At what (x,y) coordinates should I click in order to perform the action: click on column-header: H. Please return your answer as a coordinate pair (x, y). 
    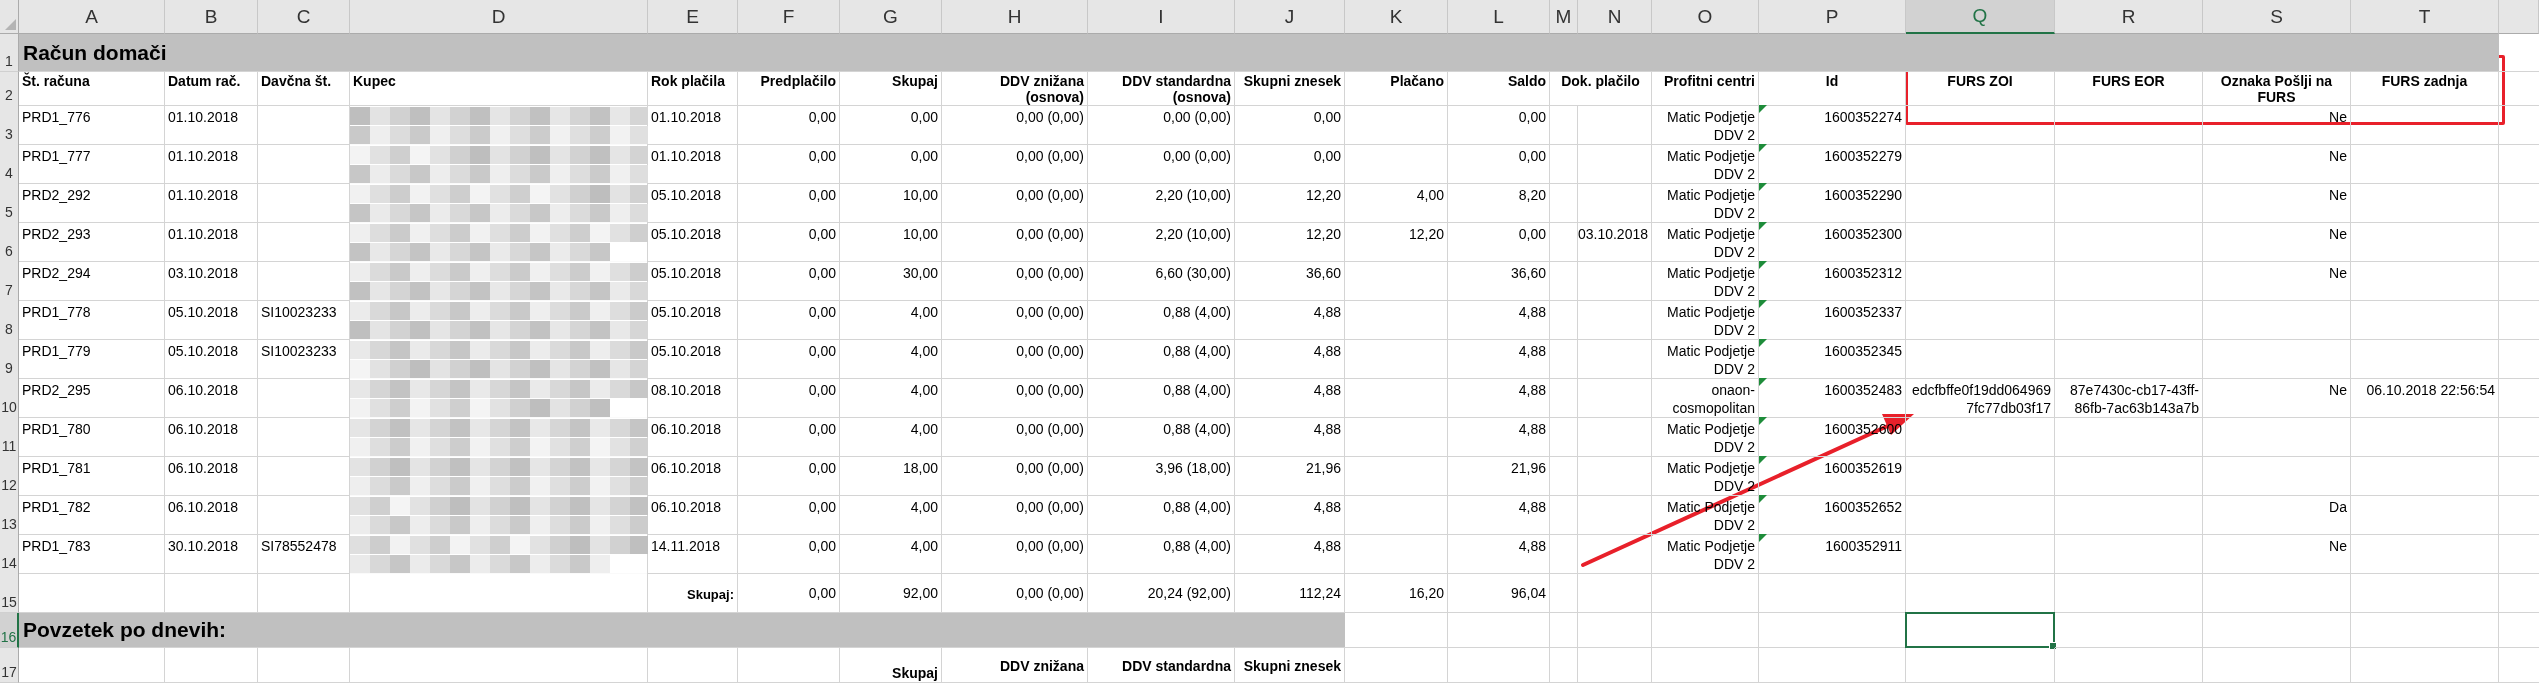
    Looking at the image, I should click on (1015, 17).